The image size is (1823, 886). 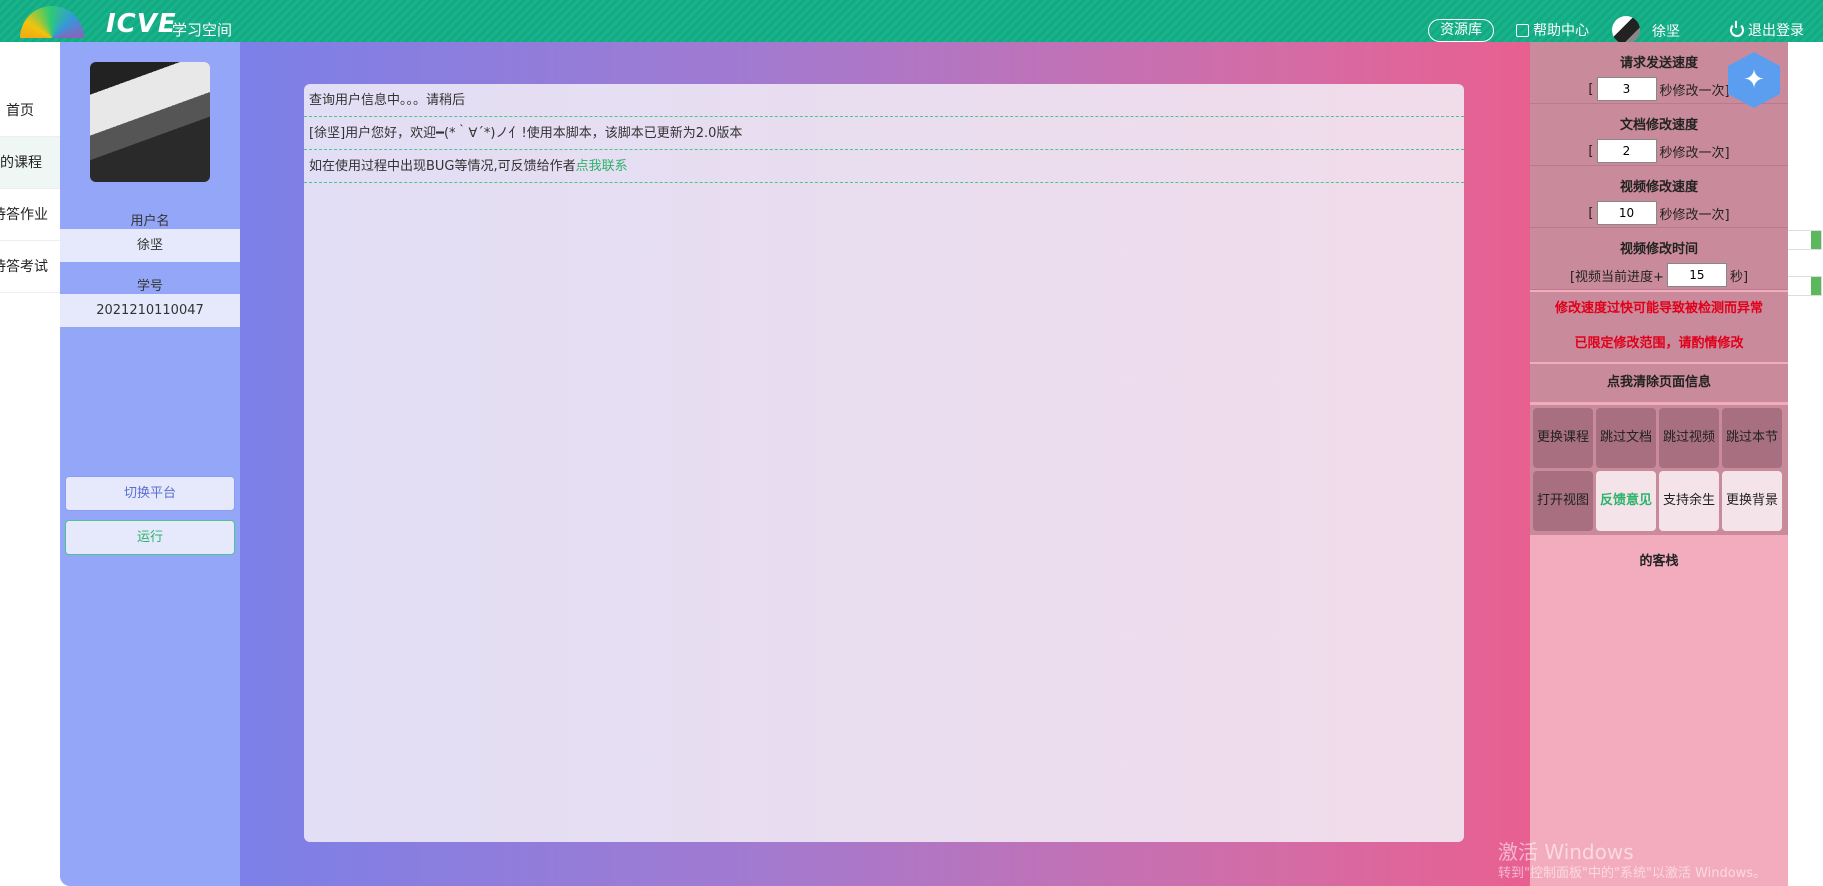 What do you see at coordinates (150, 122) in the screenshot?
I see `user-avatar-image` at bounding box center [150, 122].